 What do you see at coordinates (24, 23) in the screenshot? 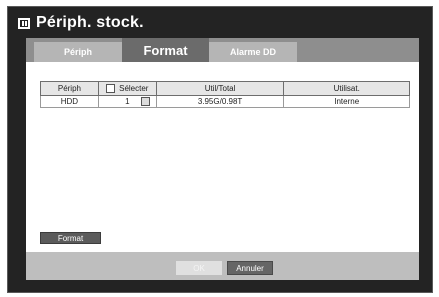
I see `storage-icon` at bounding box center [24, 23].